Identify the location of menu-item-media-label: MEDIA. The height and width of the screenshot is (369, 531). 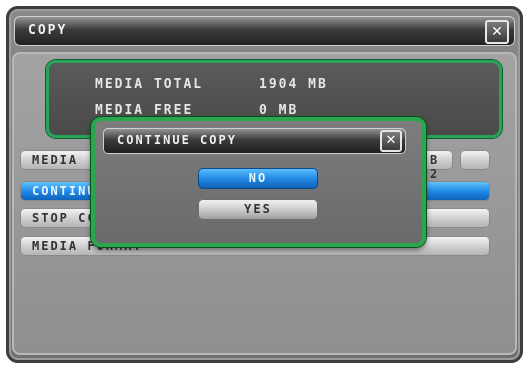
(55, 160).